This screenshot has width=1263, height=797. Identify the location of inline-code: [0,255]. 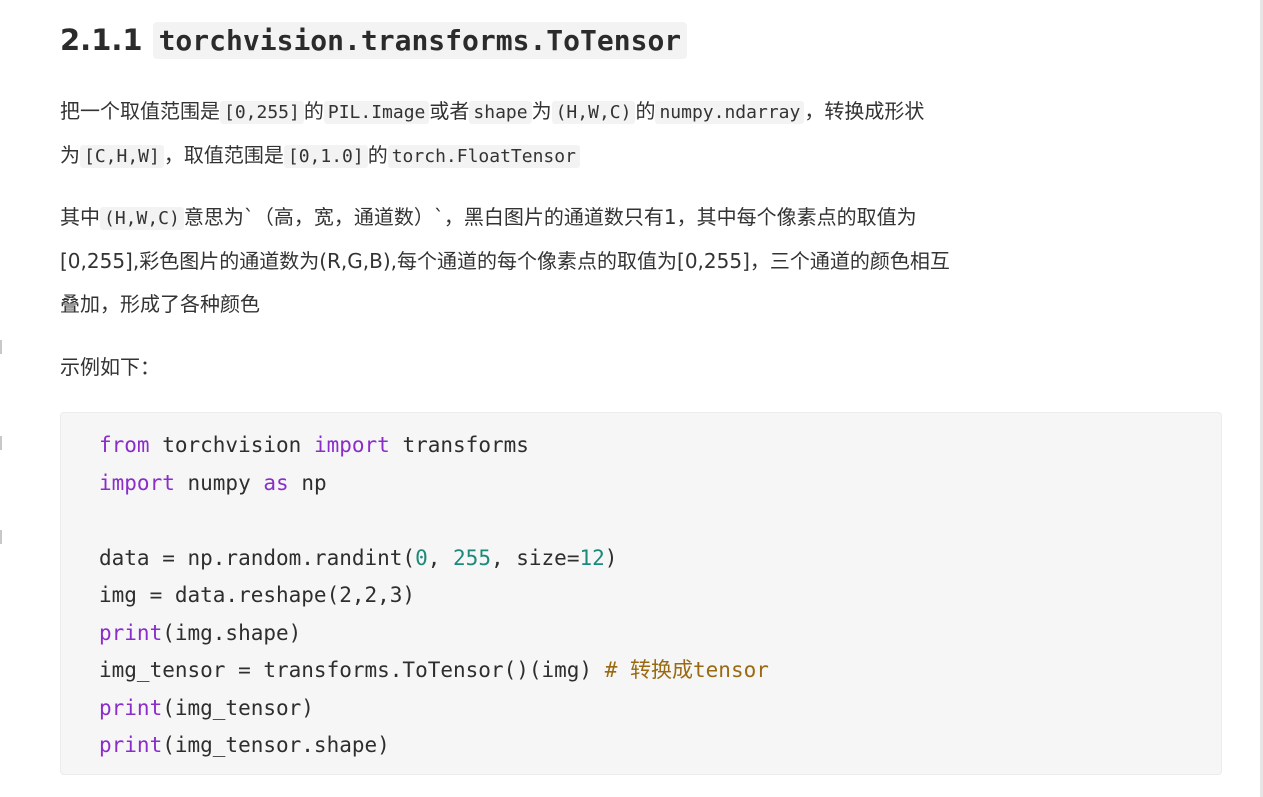
(262, 112).